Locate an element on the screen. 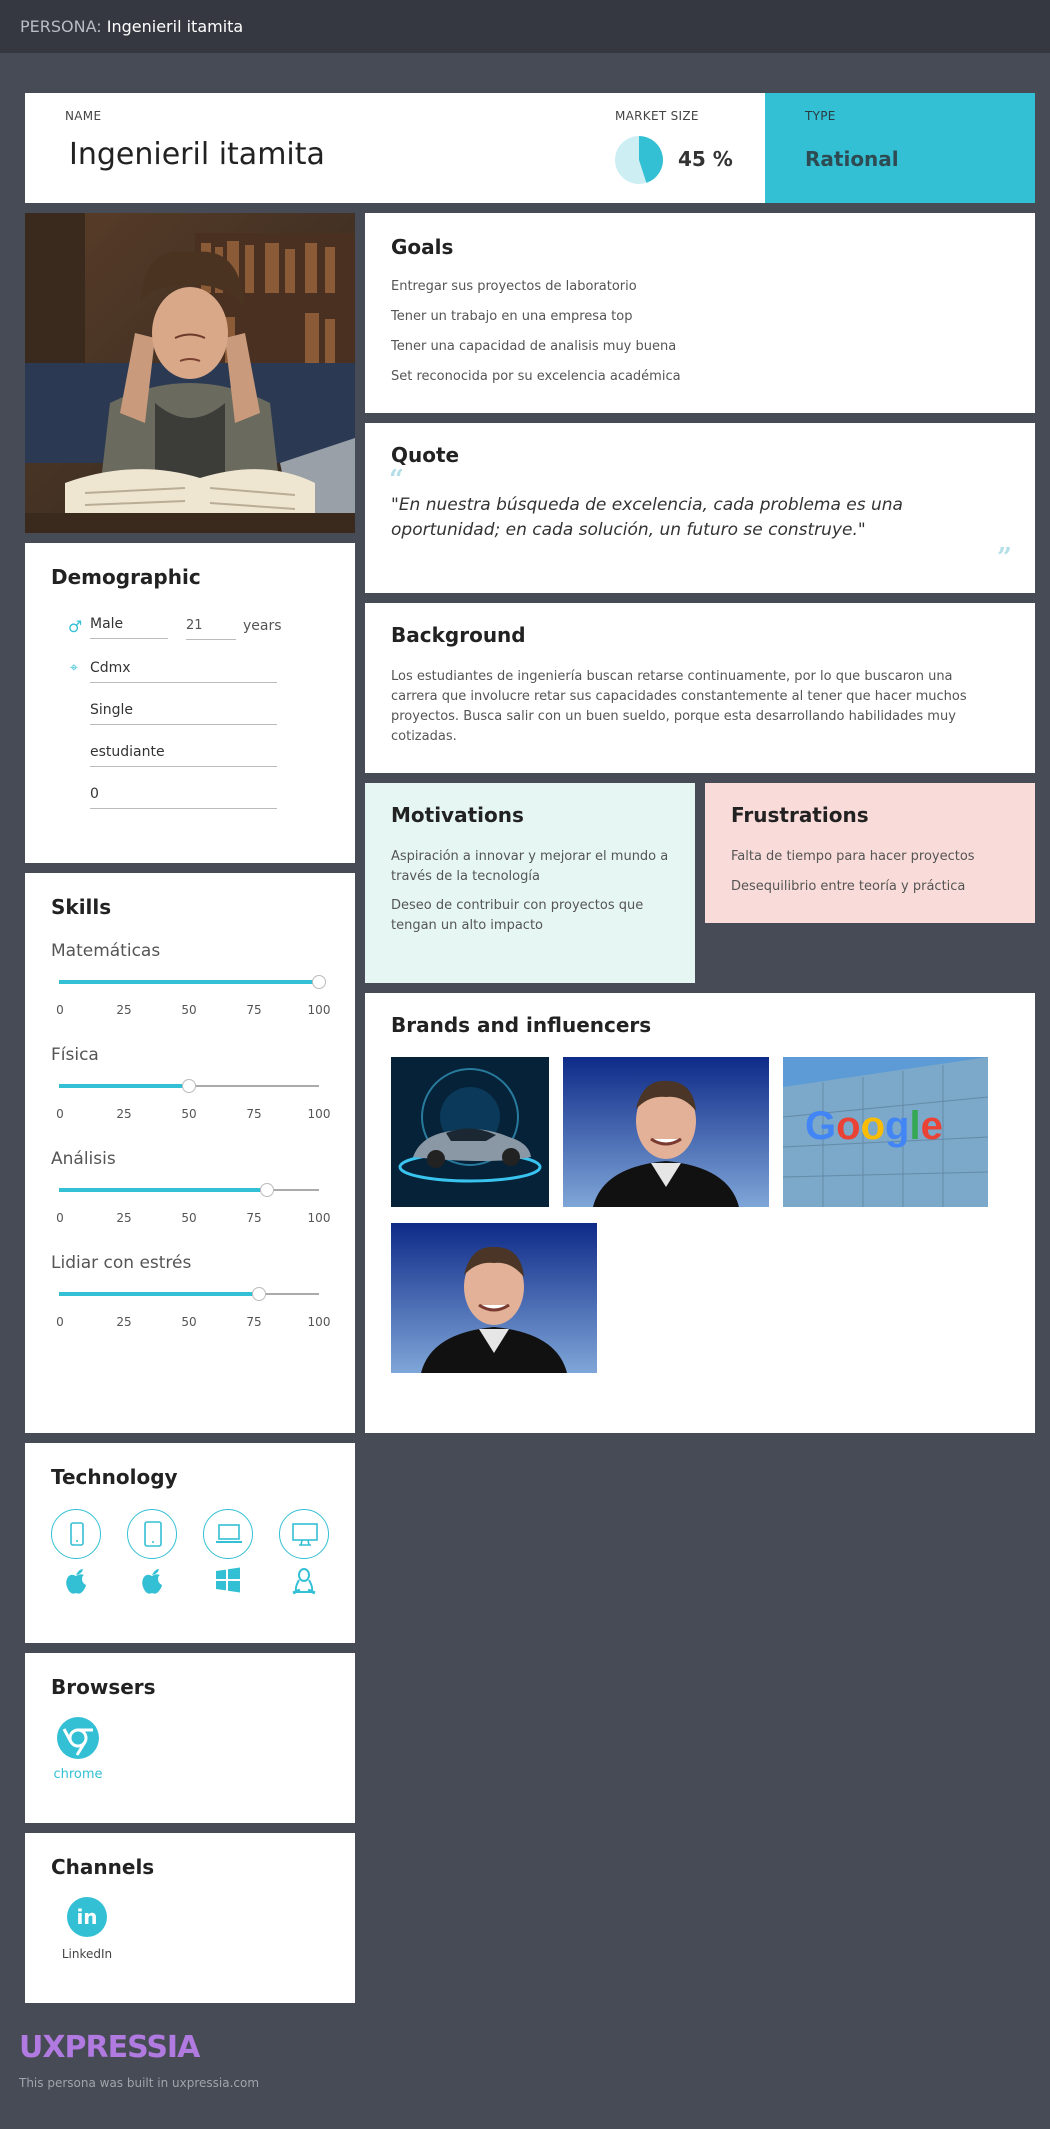 The width and height of the screenshot is (1050, 2129). channels-card: Channels in LinkedIn is located at coordinates (190, 1918).